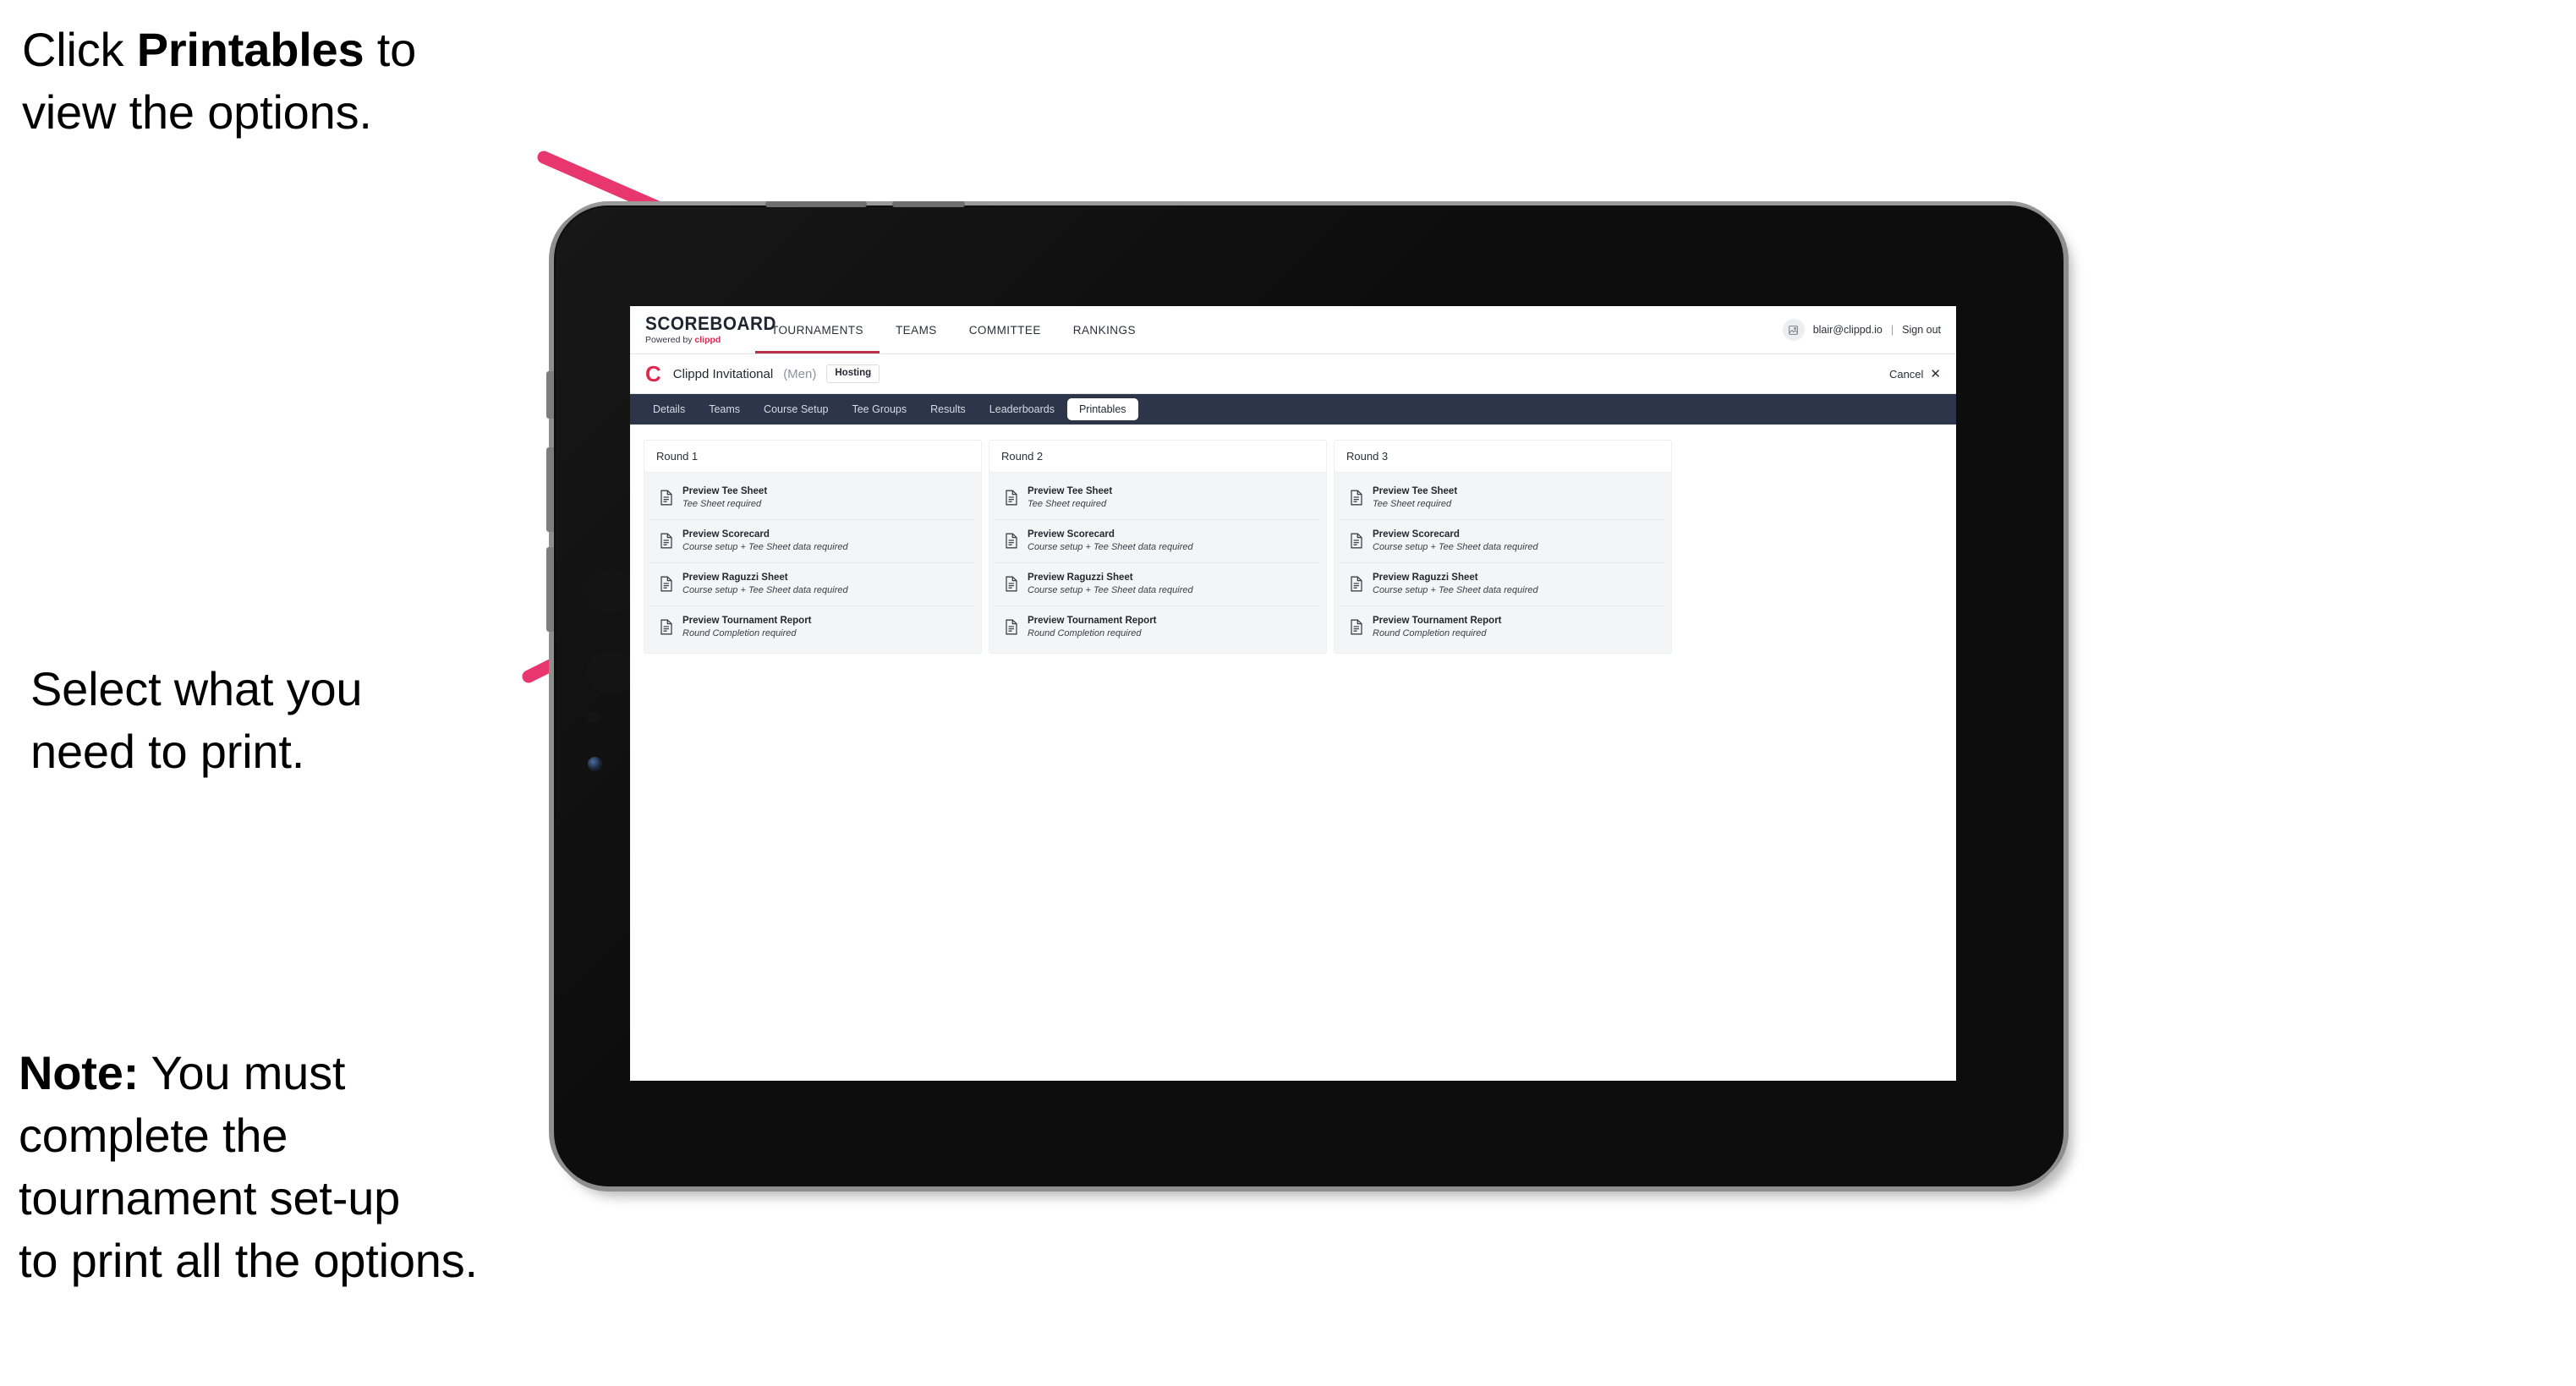 The height and width of the screenshot is (1386, 2576). I want to click on topnav-item-teams: TEAMS, so click(916, 329).